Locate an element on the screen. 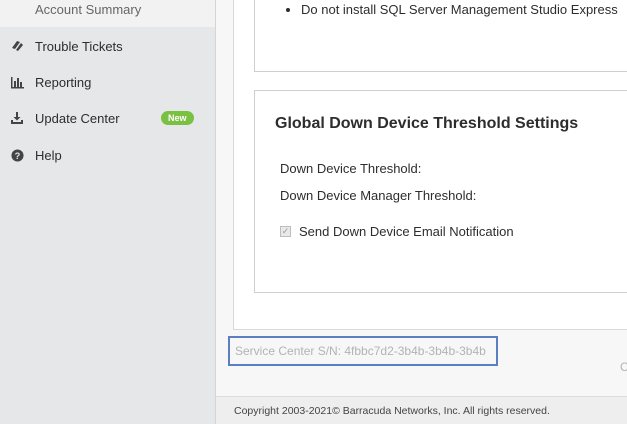 This screenshot has width=627, height=424. sidebar-item-label: Help is located at coordinates (48, 155).